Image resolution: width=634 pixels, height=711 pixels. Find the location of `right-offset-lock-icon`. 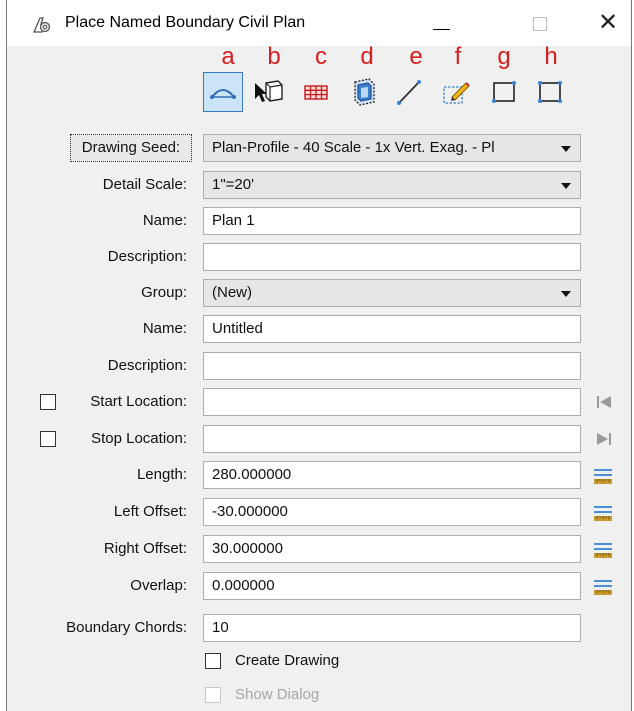

right-offset-lock-icon is located at coordinates (603, 549).